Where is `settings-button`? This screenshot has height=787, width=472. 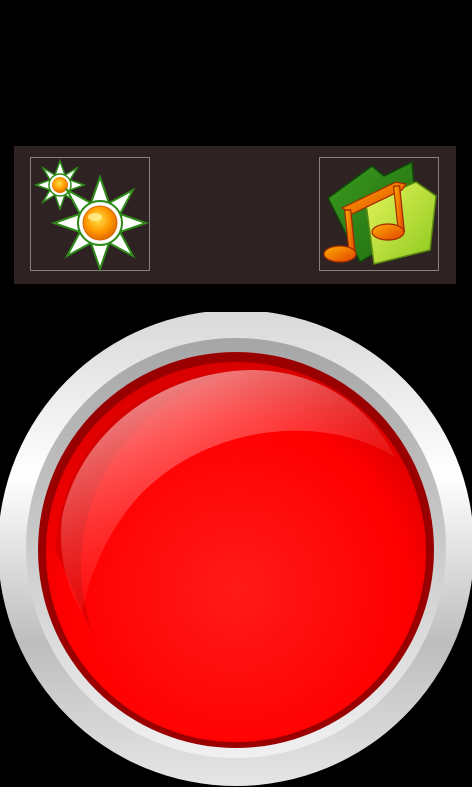
settings-button is located at coordinates (90, 214).